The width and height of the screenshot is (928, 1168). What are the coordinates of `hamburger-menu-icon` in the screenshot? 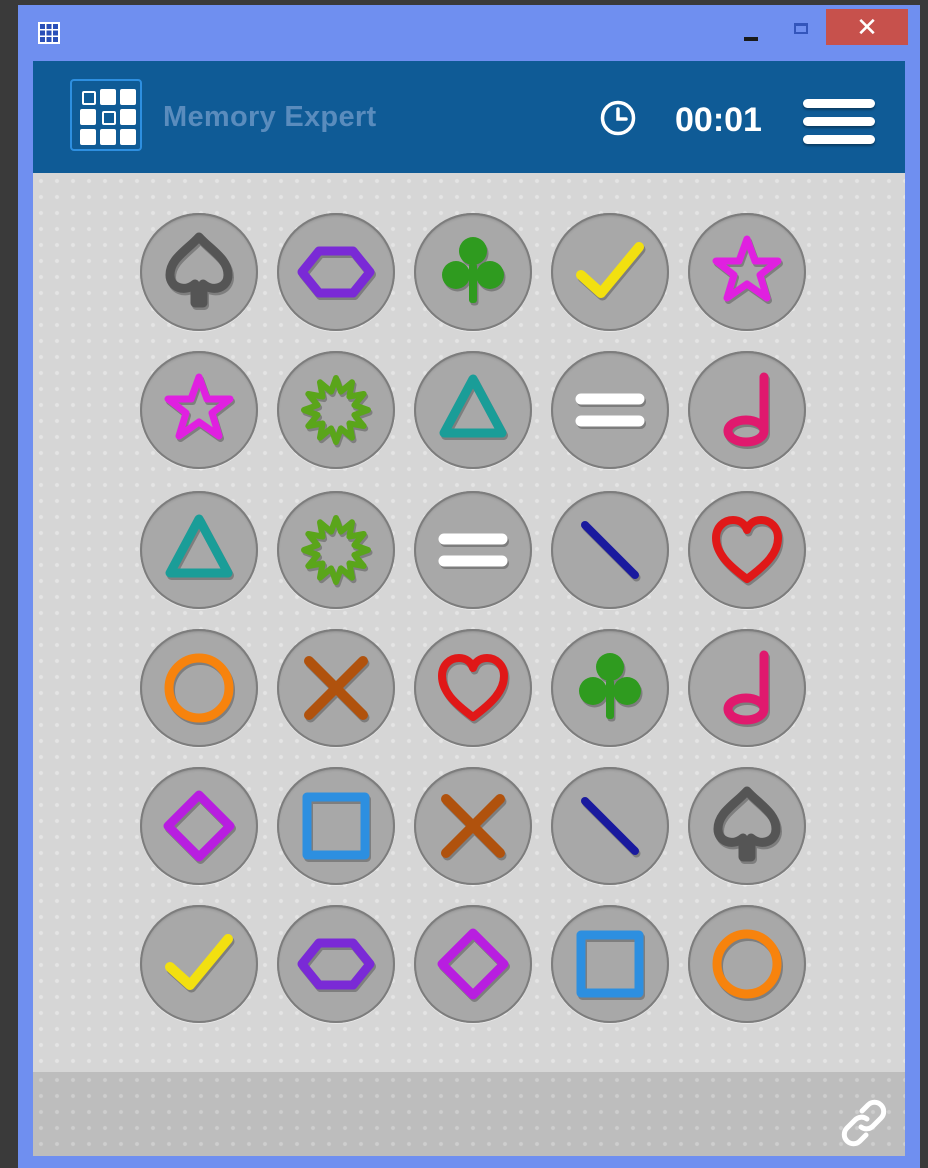 It's located at (839, 122).